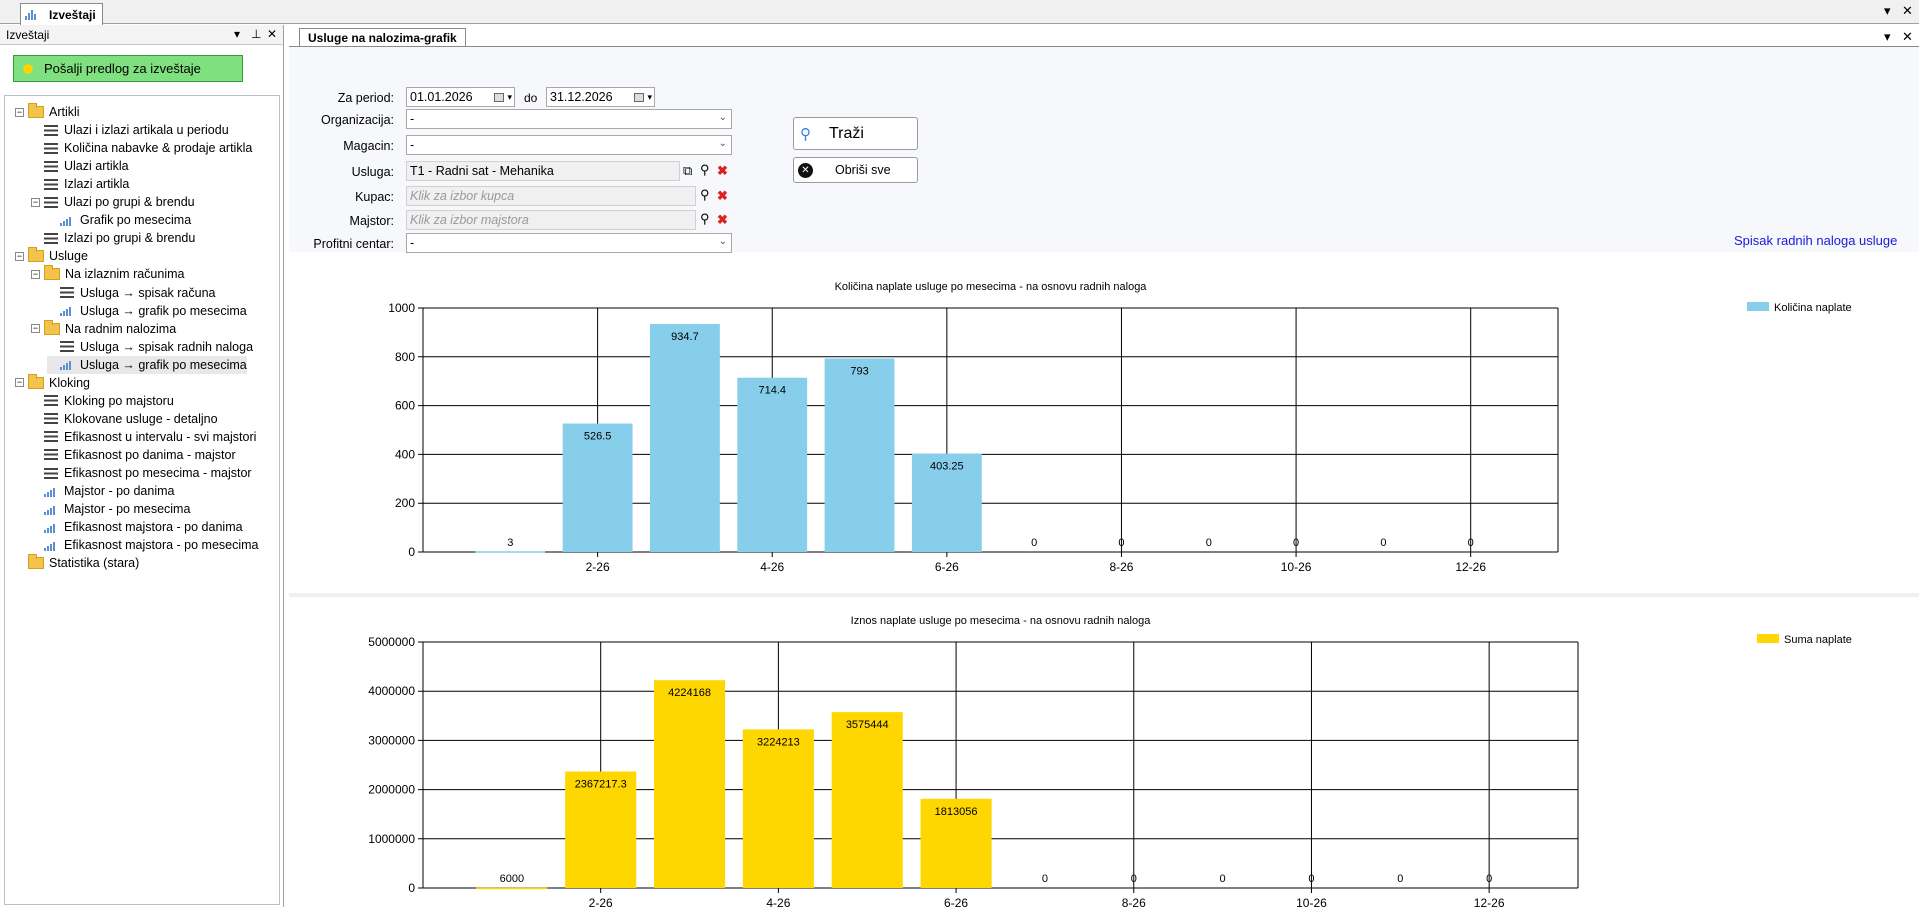  I want to click on tree-item: Efikasnost po mesecima - majstor, so click(141, 473).